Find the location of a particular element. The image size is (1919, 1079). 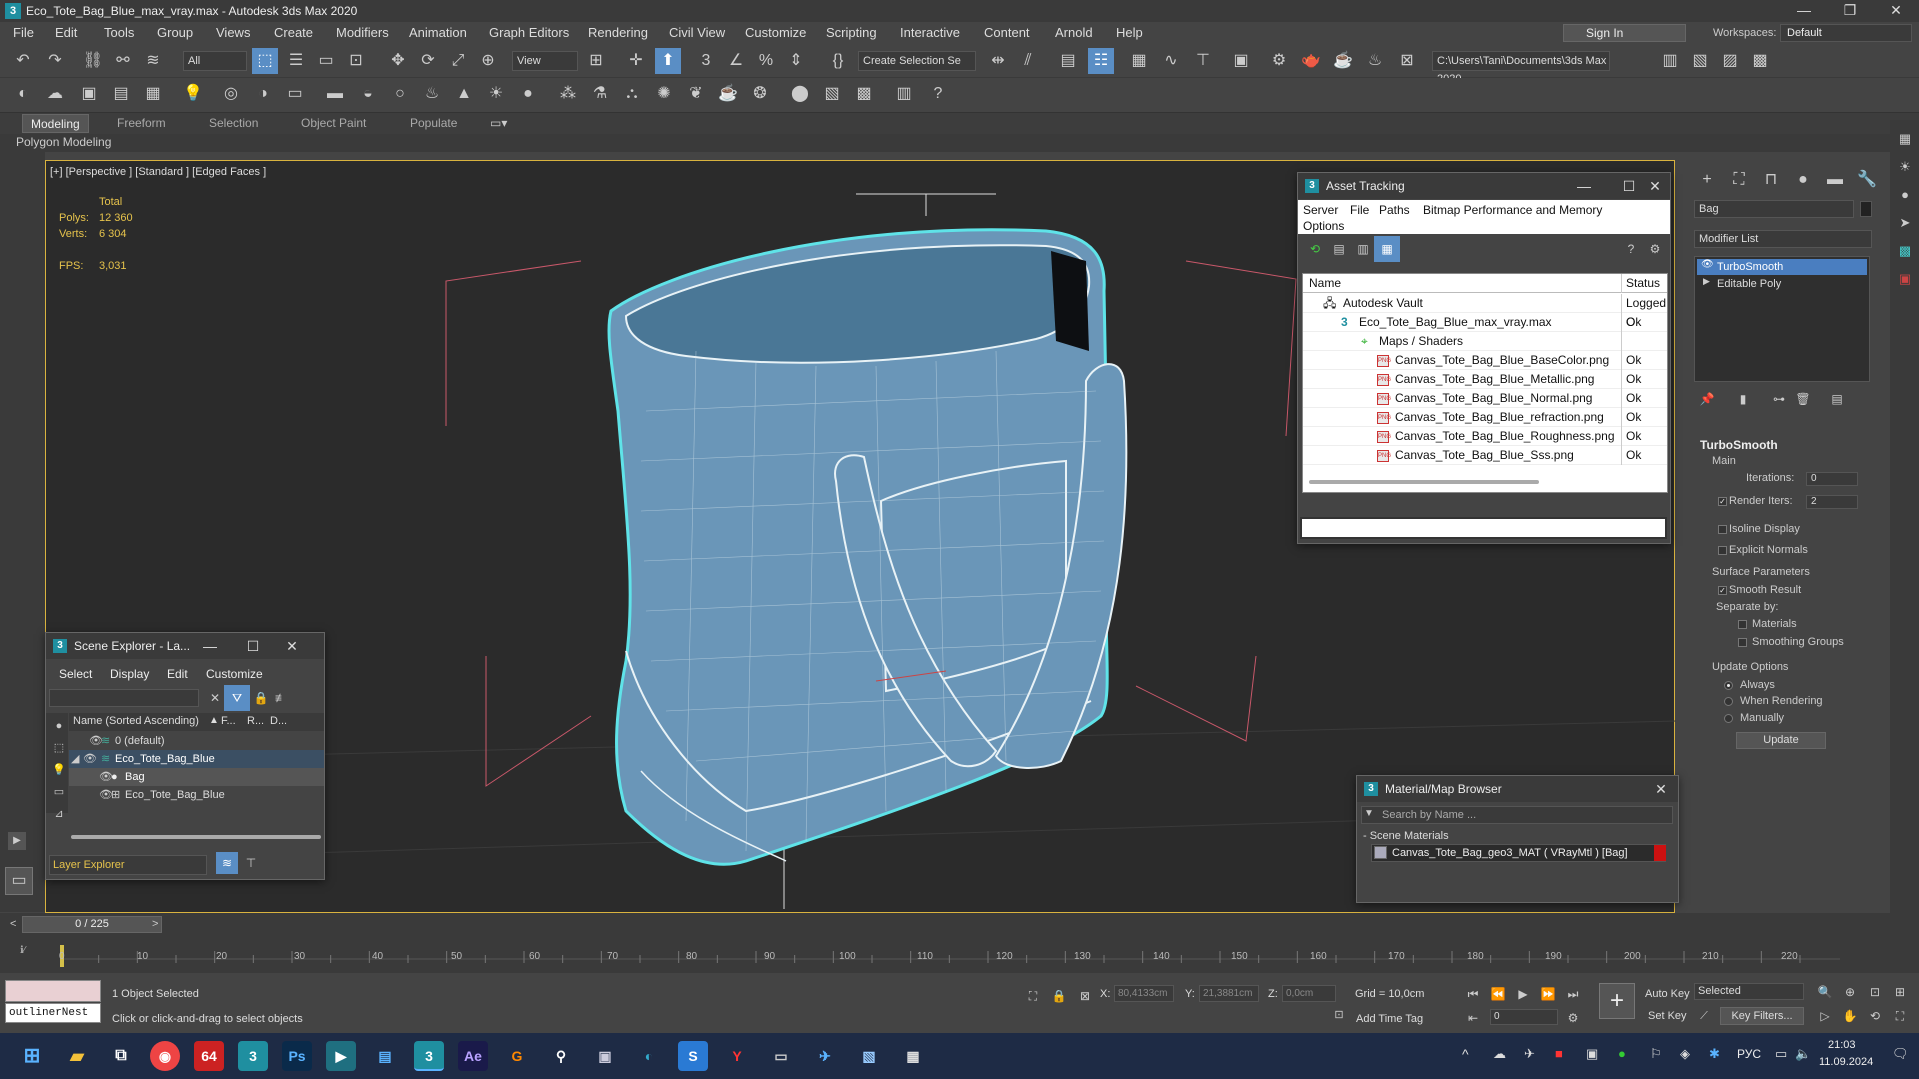

se-col-name: Name (Sorted Ascending) is located at coordinates (136, 721).